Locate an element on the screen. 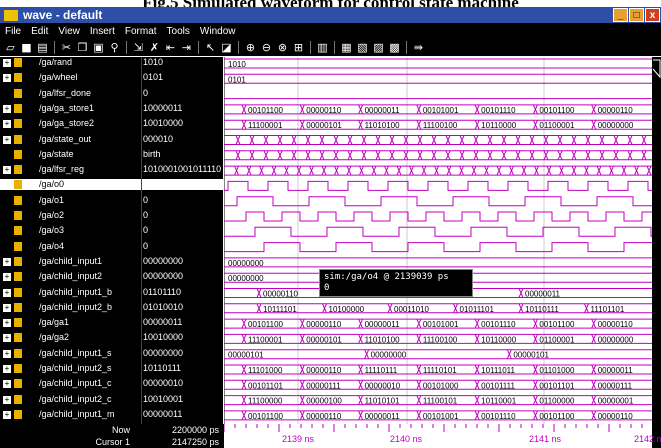 This screenshot has width=661, height=448. cut-icon: ✂ is located at coordinates (66, 47).